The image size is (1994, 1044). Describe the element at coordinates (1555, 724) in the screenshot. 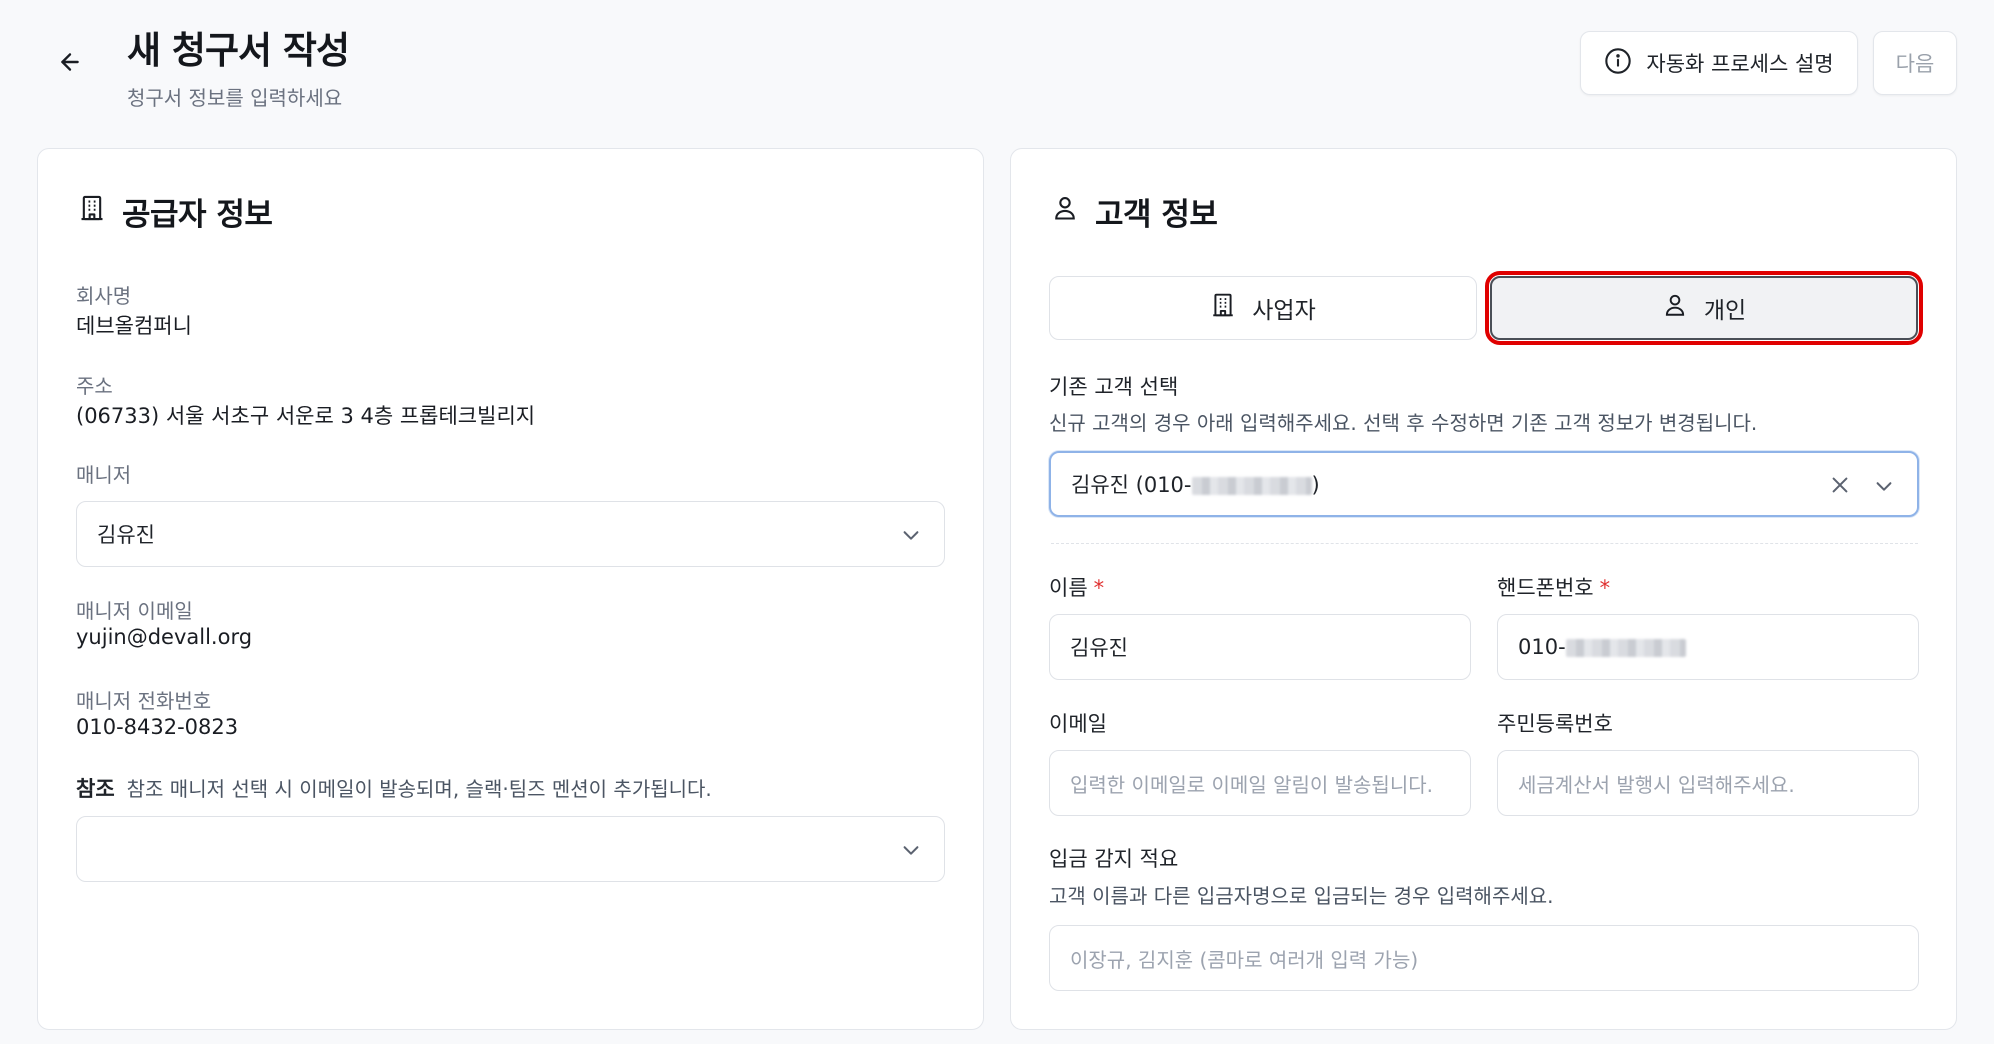

I see `rrn-label: 주민등록번호` at that location.